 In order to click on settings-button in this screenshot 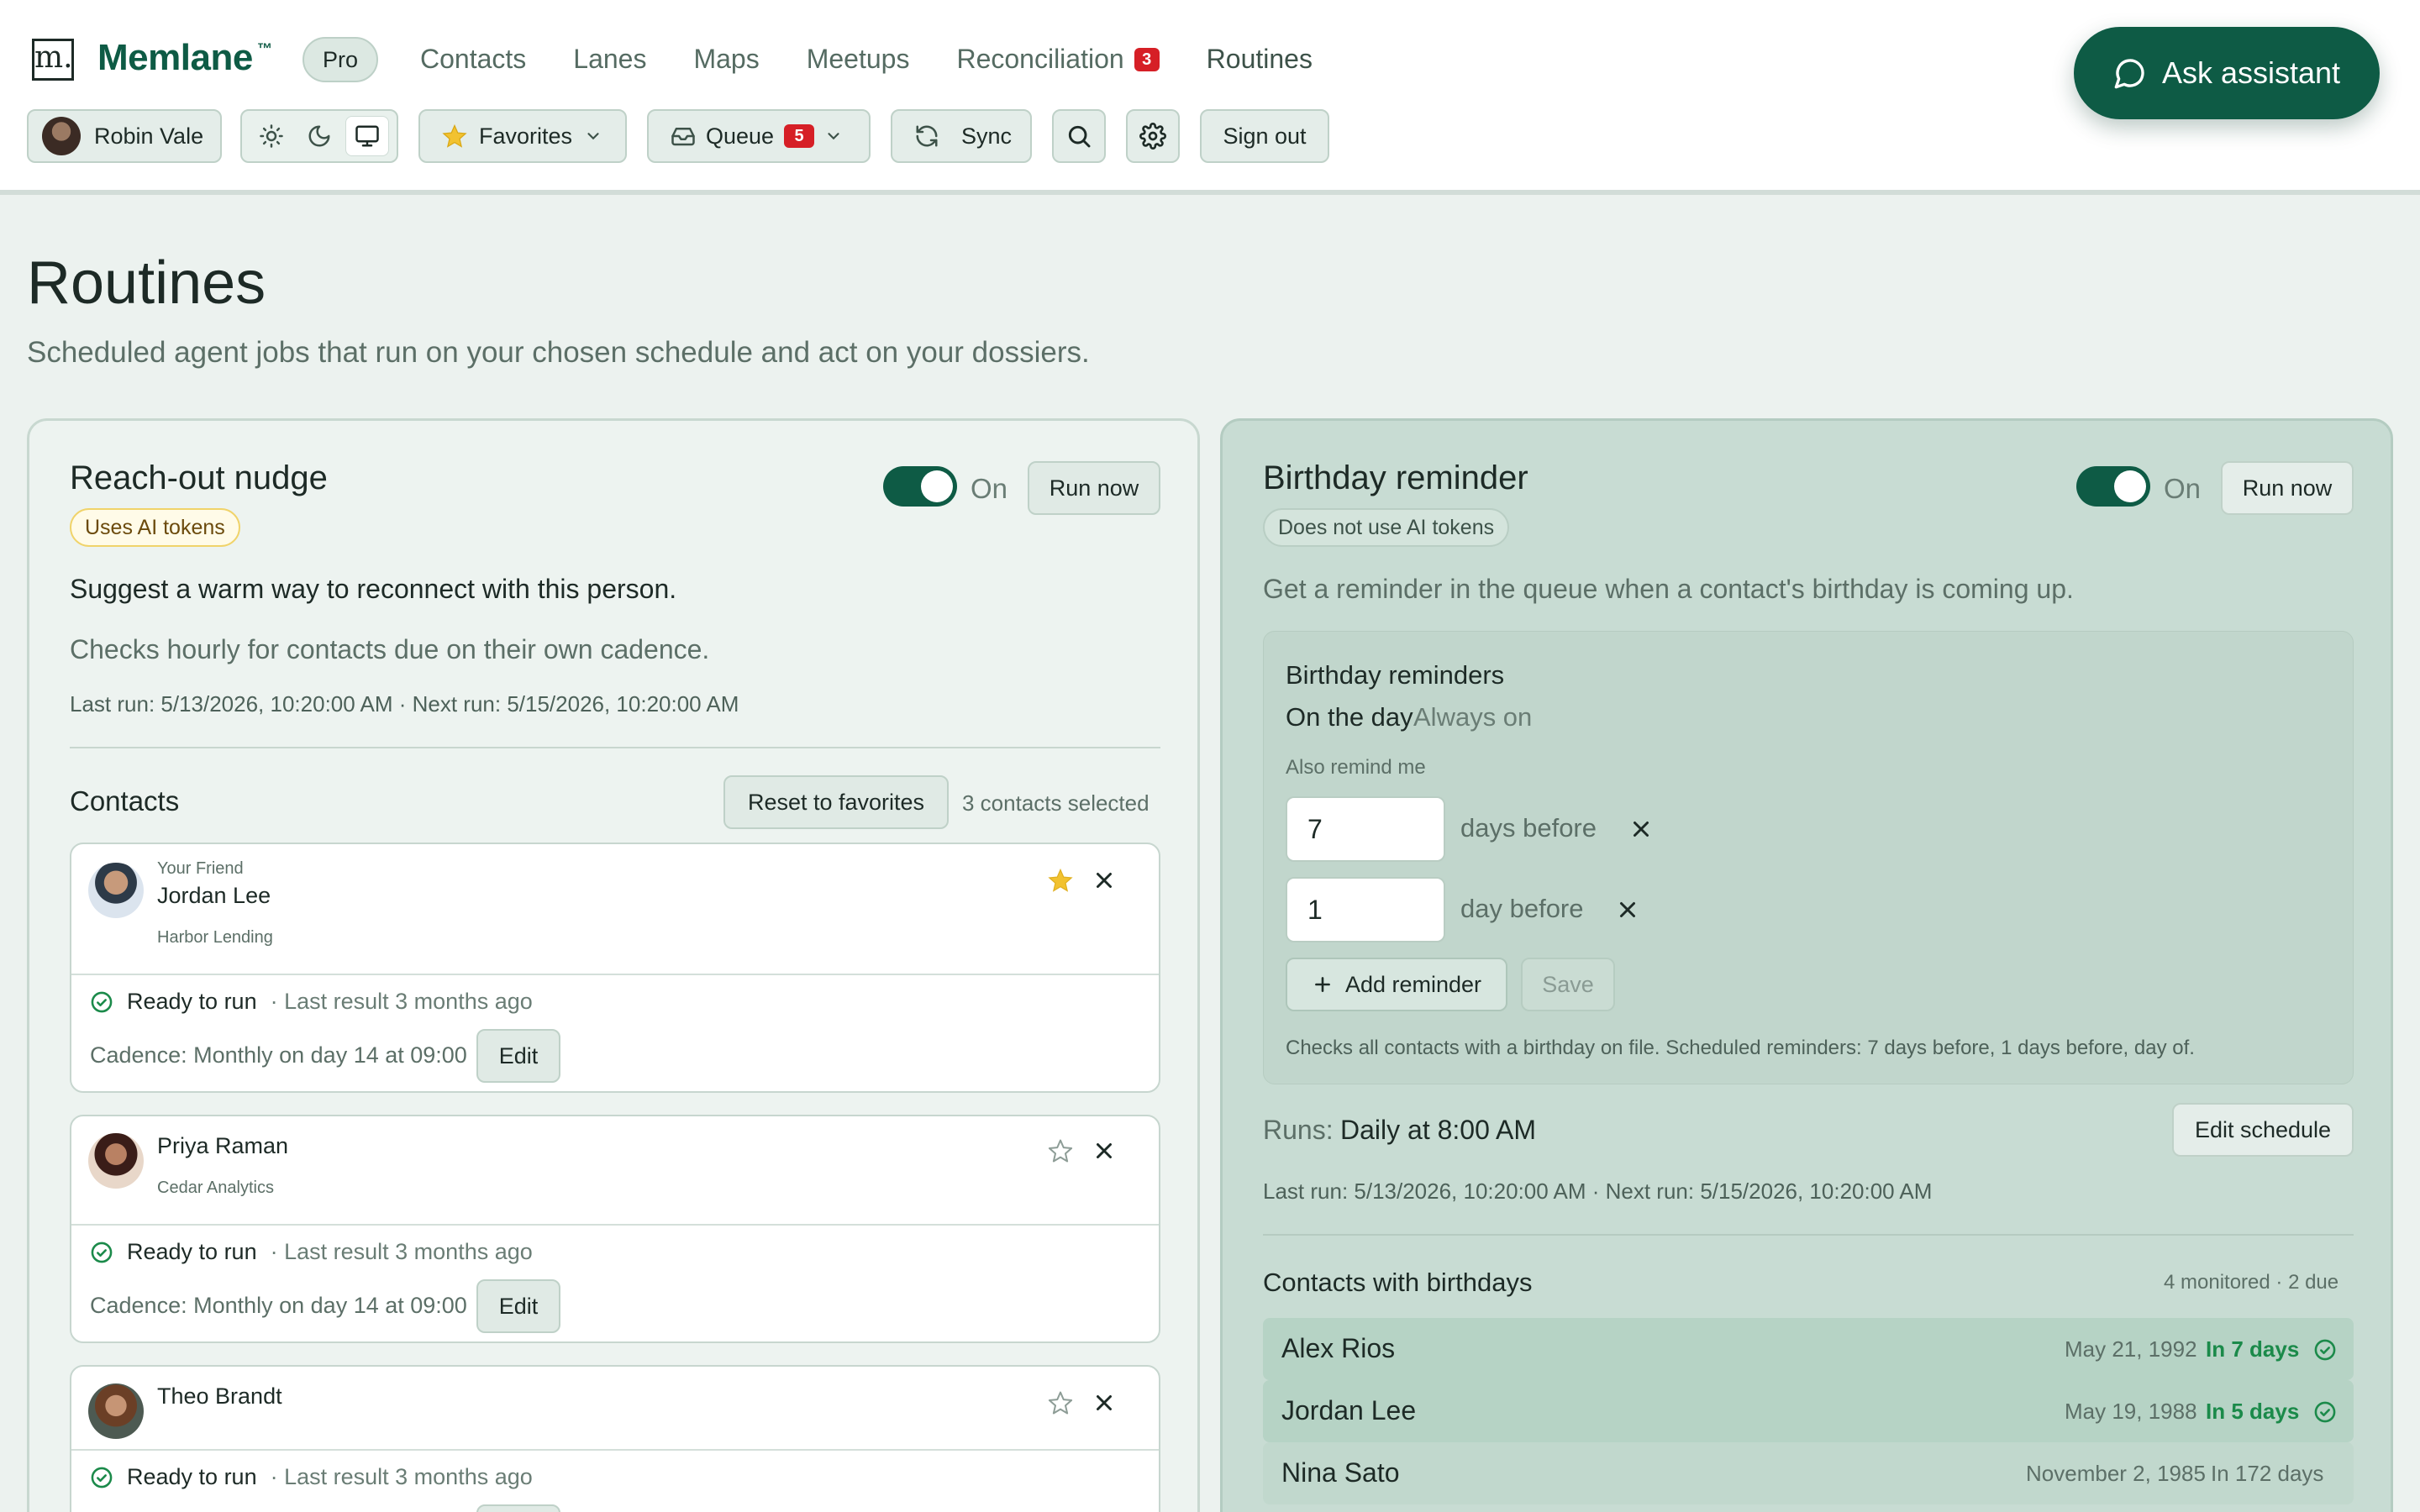, I will do `click(1153, 136)`.